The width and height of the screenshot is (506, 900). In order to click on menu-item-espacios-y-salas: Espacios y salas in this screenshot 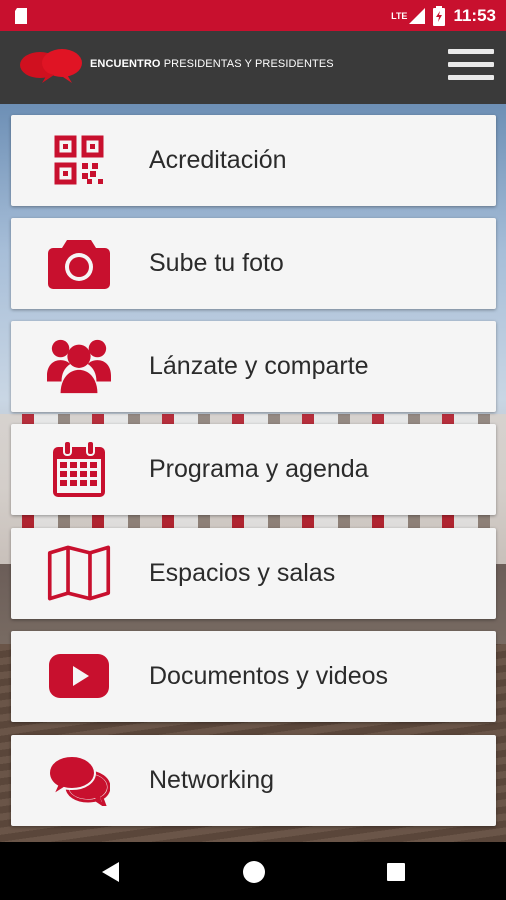, I will do `click(253, 573)`.